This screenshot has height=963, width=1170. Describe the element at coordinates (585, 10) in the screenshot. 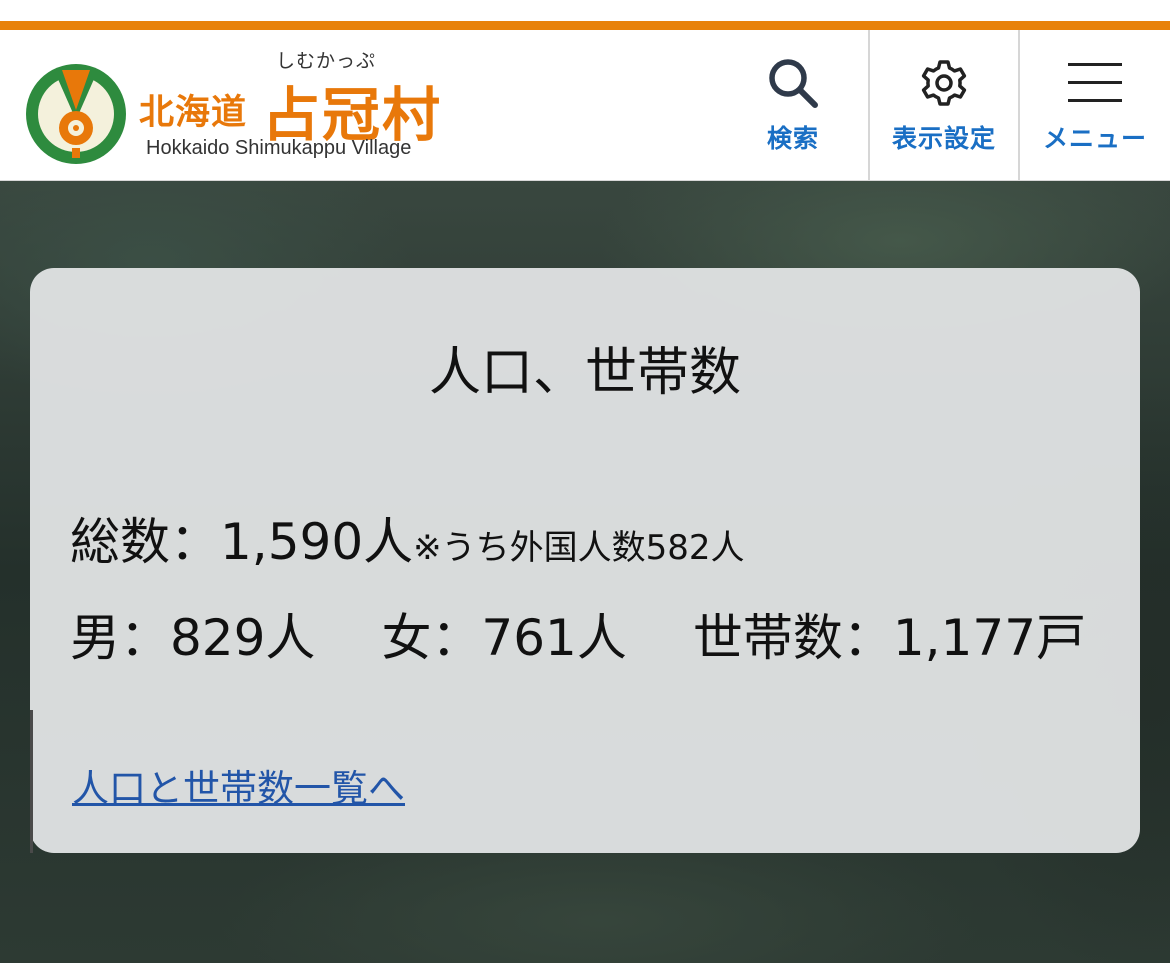

I see `top-stripe` at that location.